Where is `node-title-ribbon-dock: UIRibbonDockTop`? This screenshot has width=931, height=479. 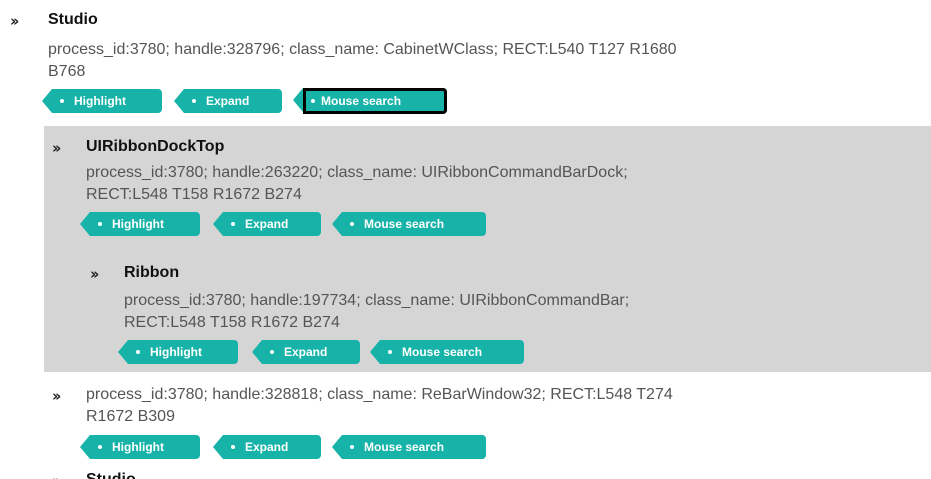 node-title-ribbon-dock: UIRibbonDockTop is located at coordinates (155, 146).